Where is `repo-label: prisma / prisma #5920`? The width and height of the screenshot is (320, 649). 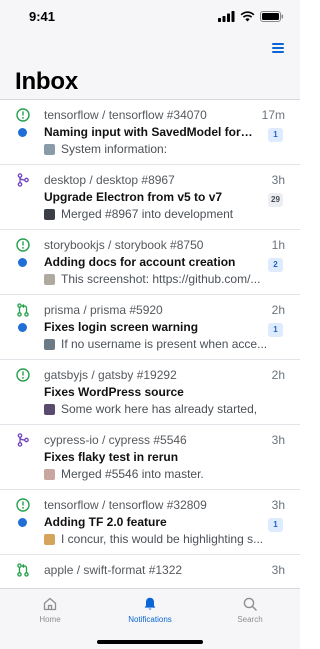
repo-label: prisma / prisma #5920 is located at coordinates (103, 310).